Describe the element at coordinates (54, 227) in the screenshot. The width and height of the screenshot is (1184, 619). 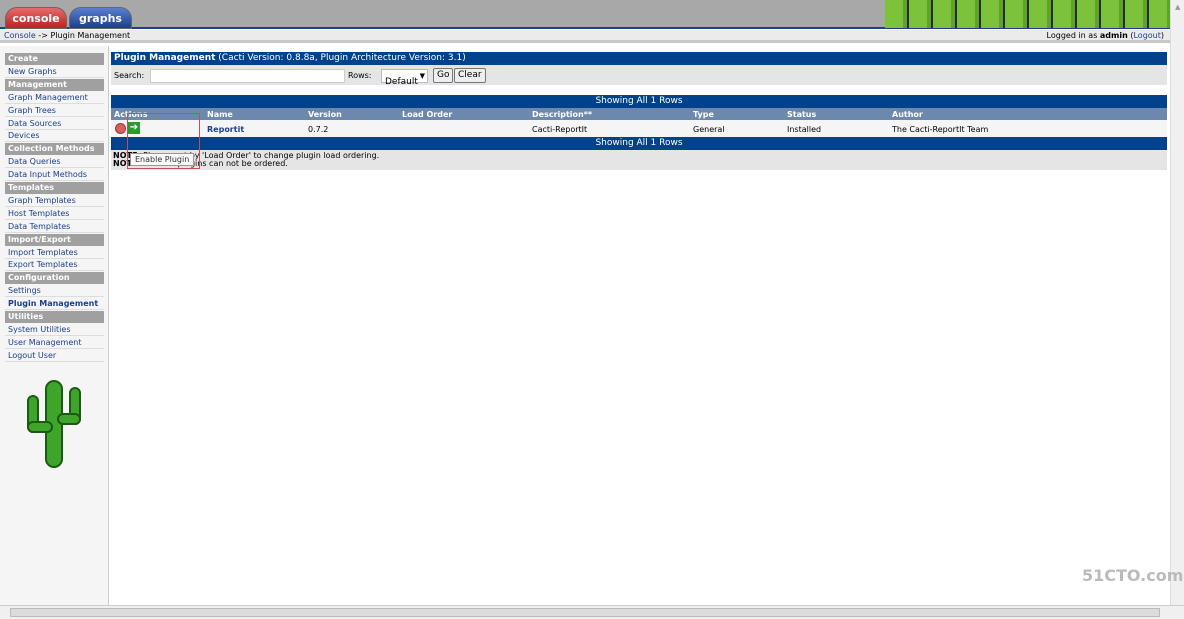
I see `sidebar-item-data-templates: Data Templates` at that location.